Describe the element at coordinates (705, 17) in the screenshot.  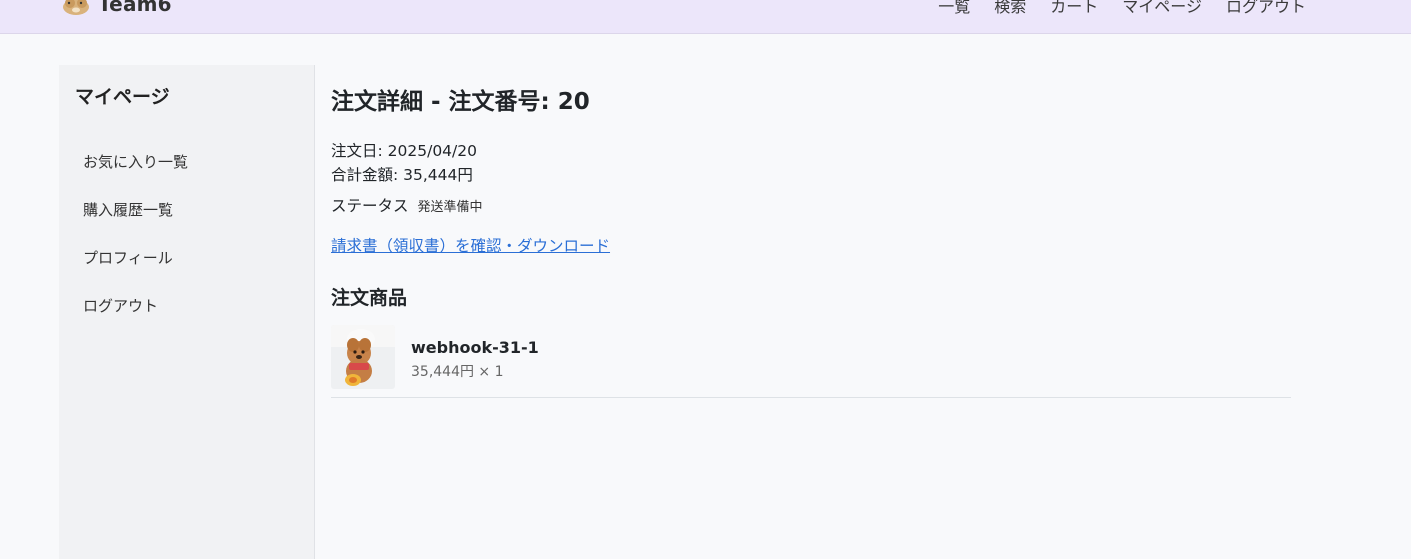
I see `top-navbar: Team6 一覧 検索 カート マイページ ログアウト` at that location.